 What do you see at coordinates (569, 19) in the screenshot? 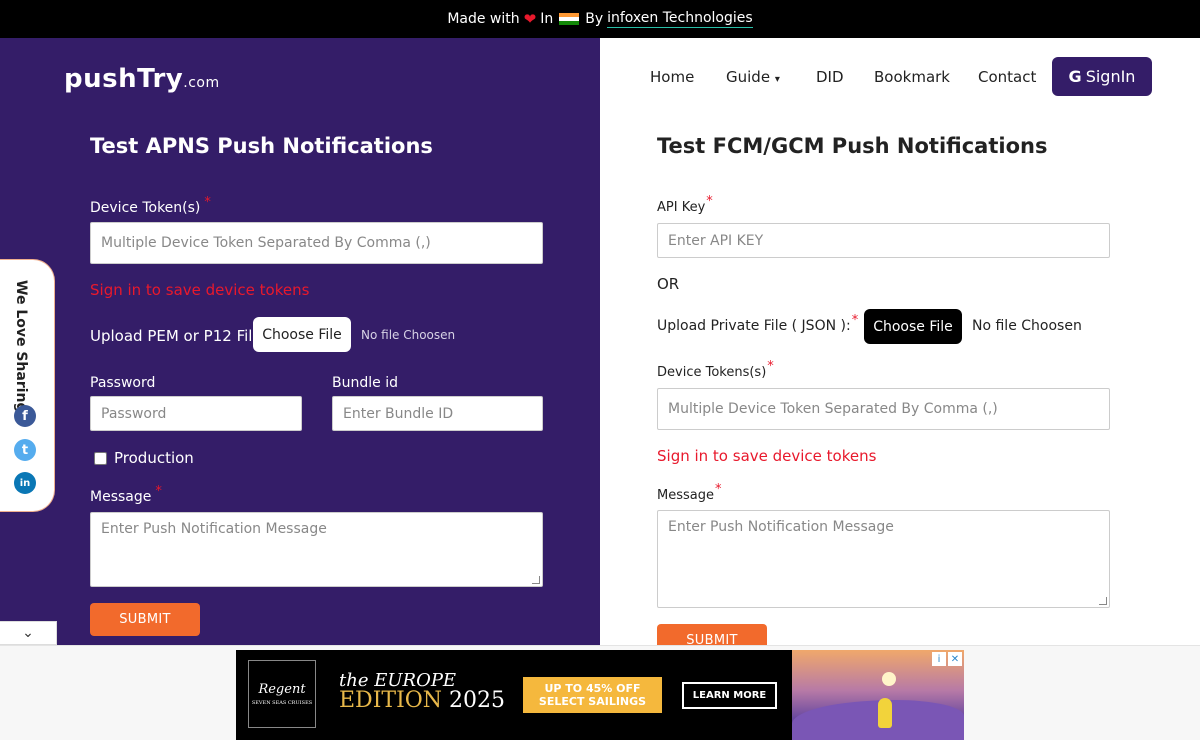
I see `india-flag-icon` at bounding box center [569, 19].